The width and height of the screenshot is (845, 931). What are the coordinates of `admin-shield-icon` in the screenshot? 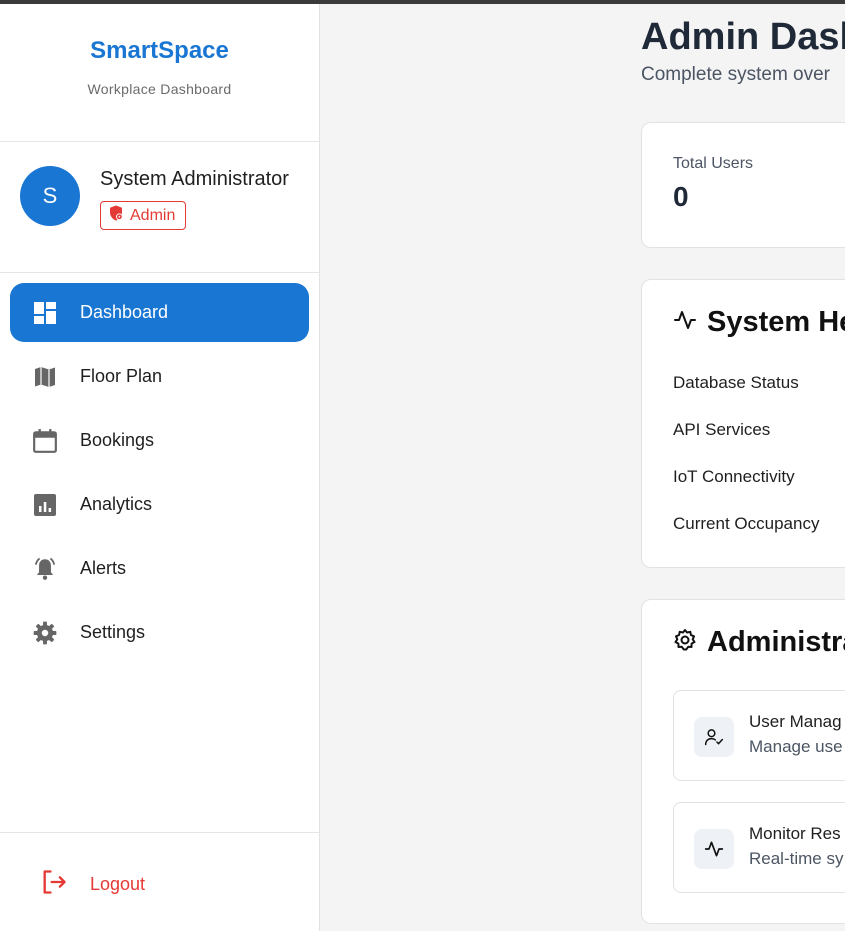 It's located at (116, 215).